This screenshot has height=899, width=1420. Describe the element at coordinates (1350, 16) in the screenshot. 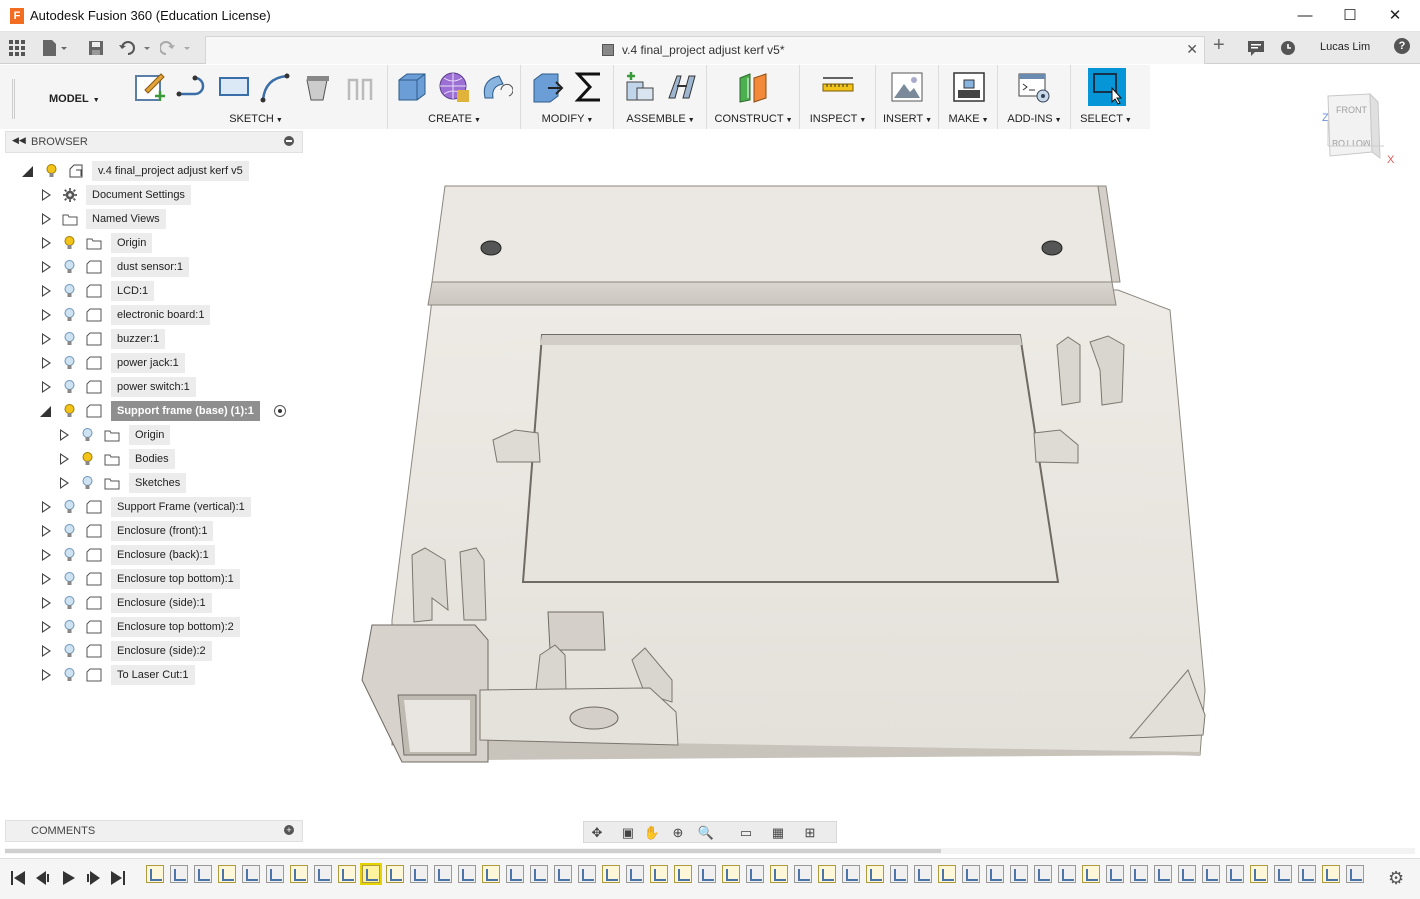

I see `maximize-button: ☐` at that location.